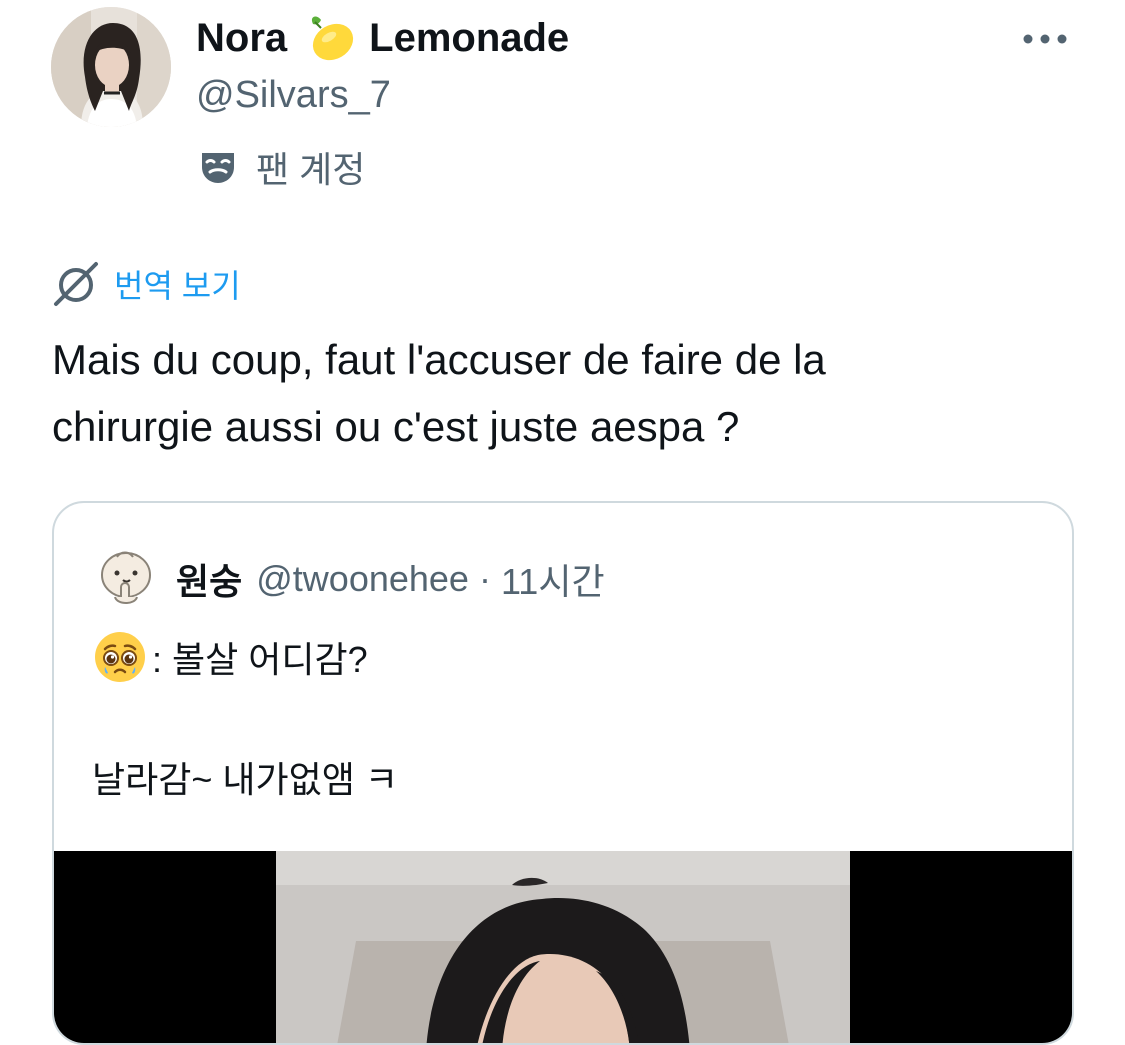 This screenshot has height=1045, width=1125. What do you see at coordinates (218, 168) in the screenshot?
I see `theater-masks-icon` at bounding box center [218, 168].